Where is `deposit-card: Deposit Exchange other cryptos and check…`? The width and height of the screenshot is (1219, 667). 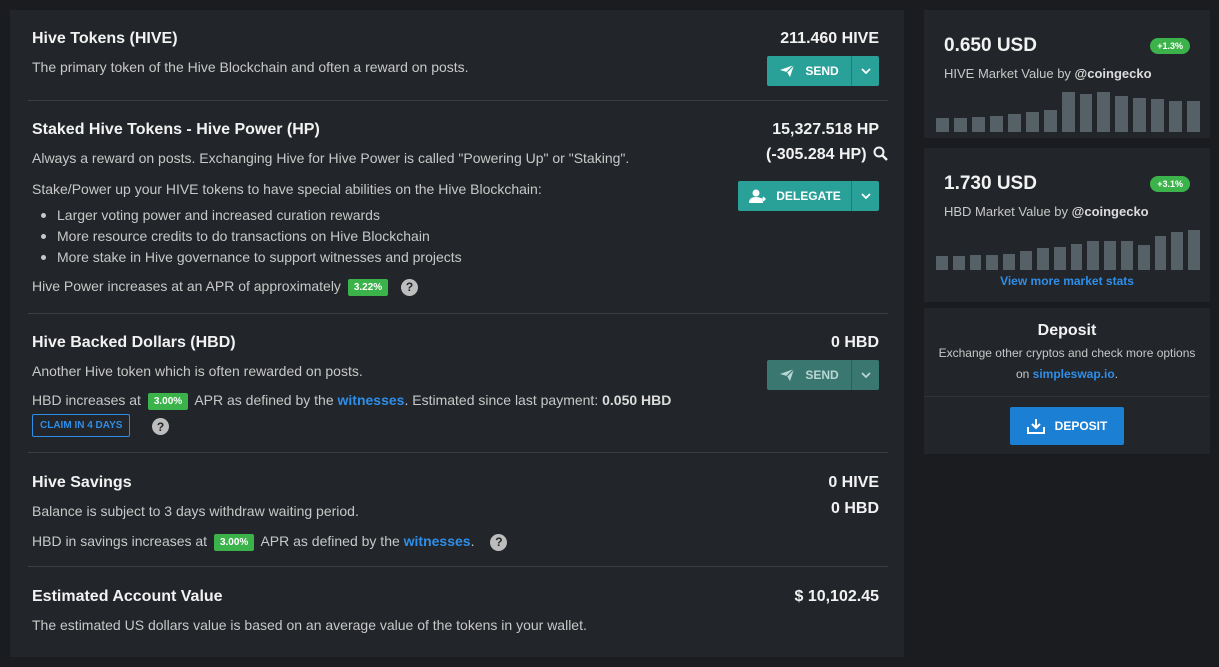
deposit-card: Deposit Exchange other cryptos and check… is located at coordinates (1067, 381).